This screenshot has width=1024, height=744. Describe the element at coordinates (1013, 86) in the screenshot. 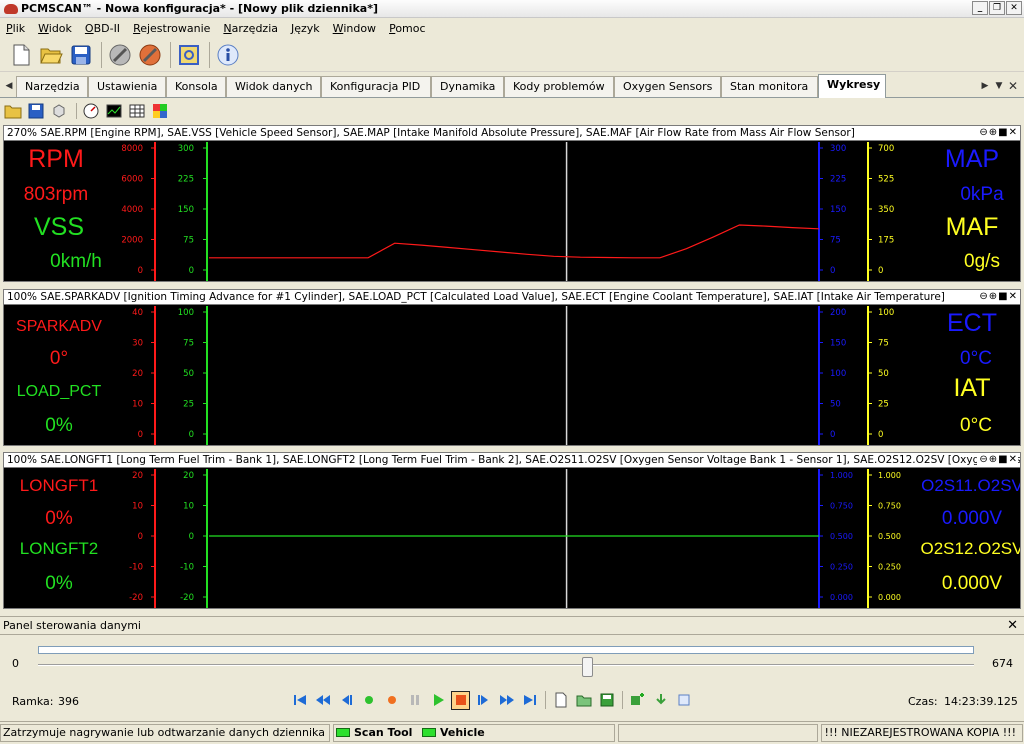

I see `tab-close-icon: ✕` at that location.